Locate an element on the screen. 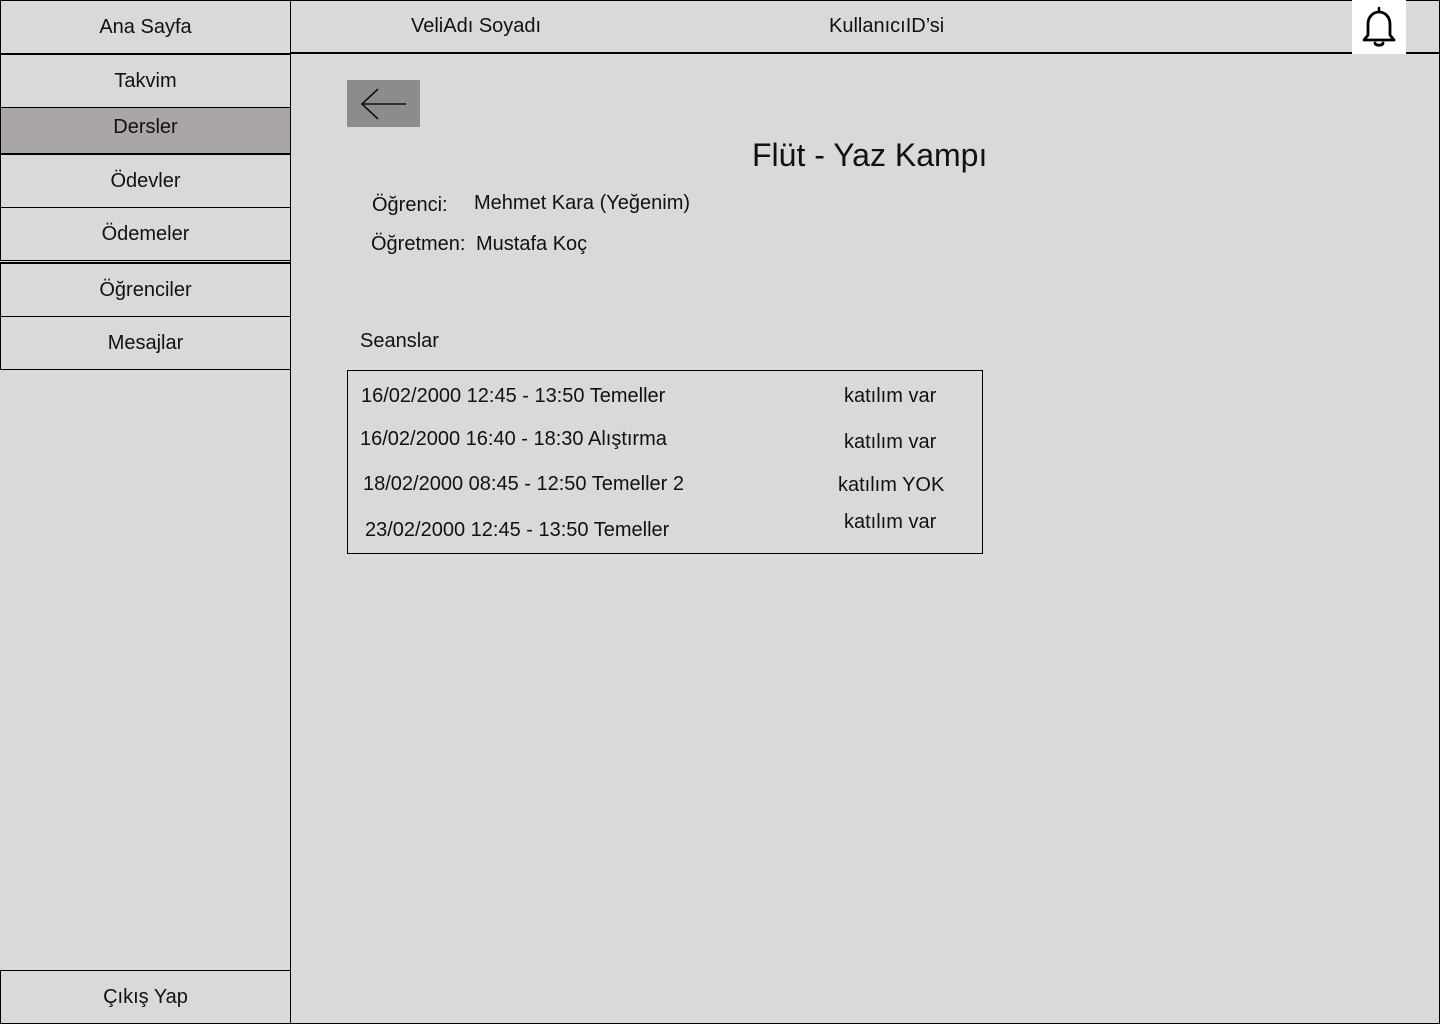  sidebar-item-odevler: Ödevler is located at coordinates (145, 181).